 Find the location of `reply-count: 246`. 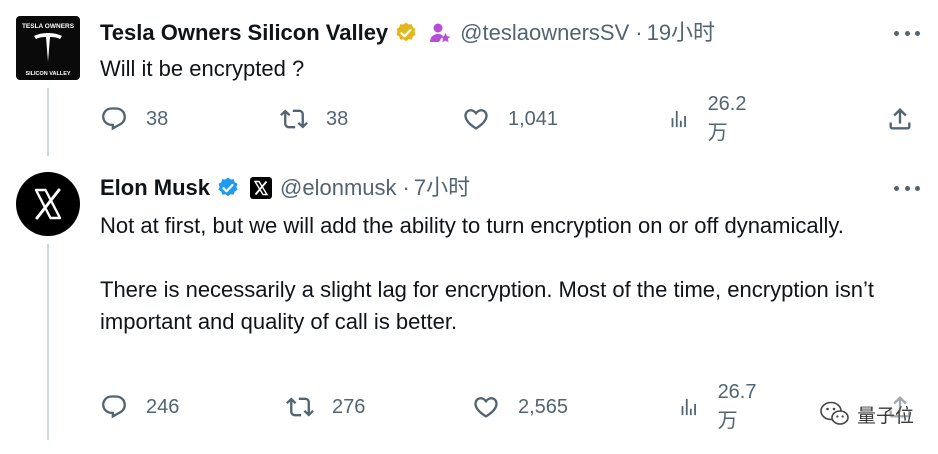

reply-count: 246 is located at coordinates (163, 406).